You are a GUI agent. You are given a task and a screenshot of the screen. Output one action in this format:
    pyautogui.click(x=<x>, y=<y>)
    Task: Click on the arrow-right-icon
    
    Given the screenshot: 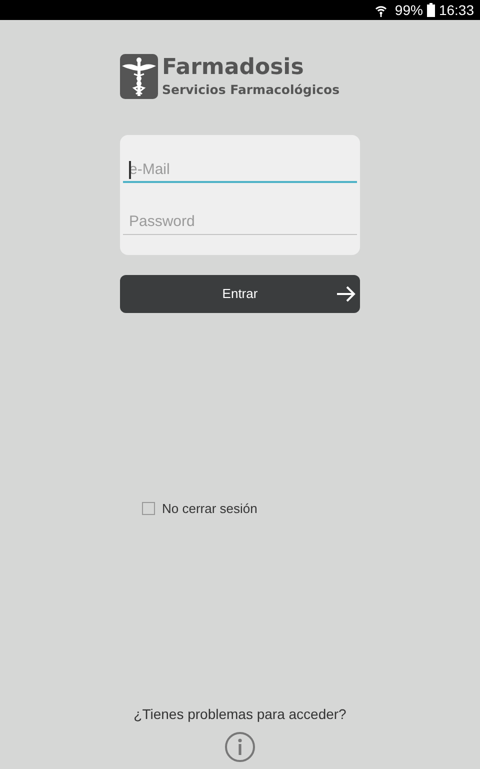 What is the action you would take?
    pyautogui.click(x=346, y=294)
    